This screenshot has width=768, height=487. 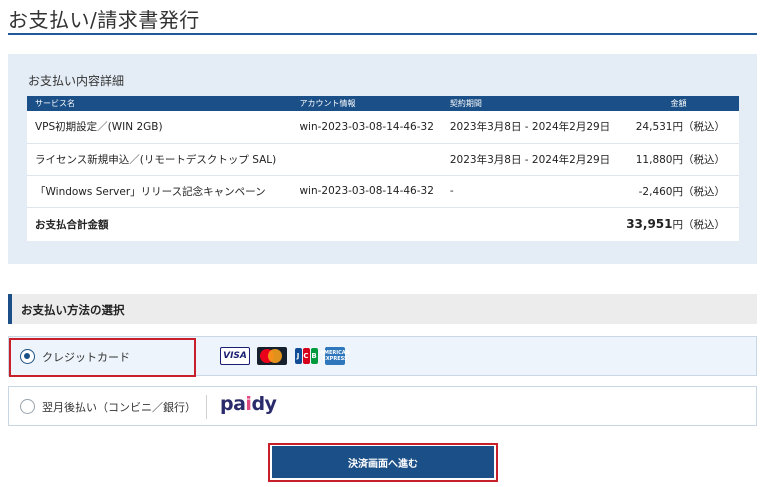 I want to click on proceed-to-payment-button: 決済画面へ進む, so click(x=383, y=462).